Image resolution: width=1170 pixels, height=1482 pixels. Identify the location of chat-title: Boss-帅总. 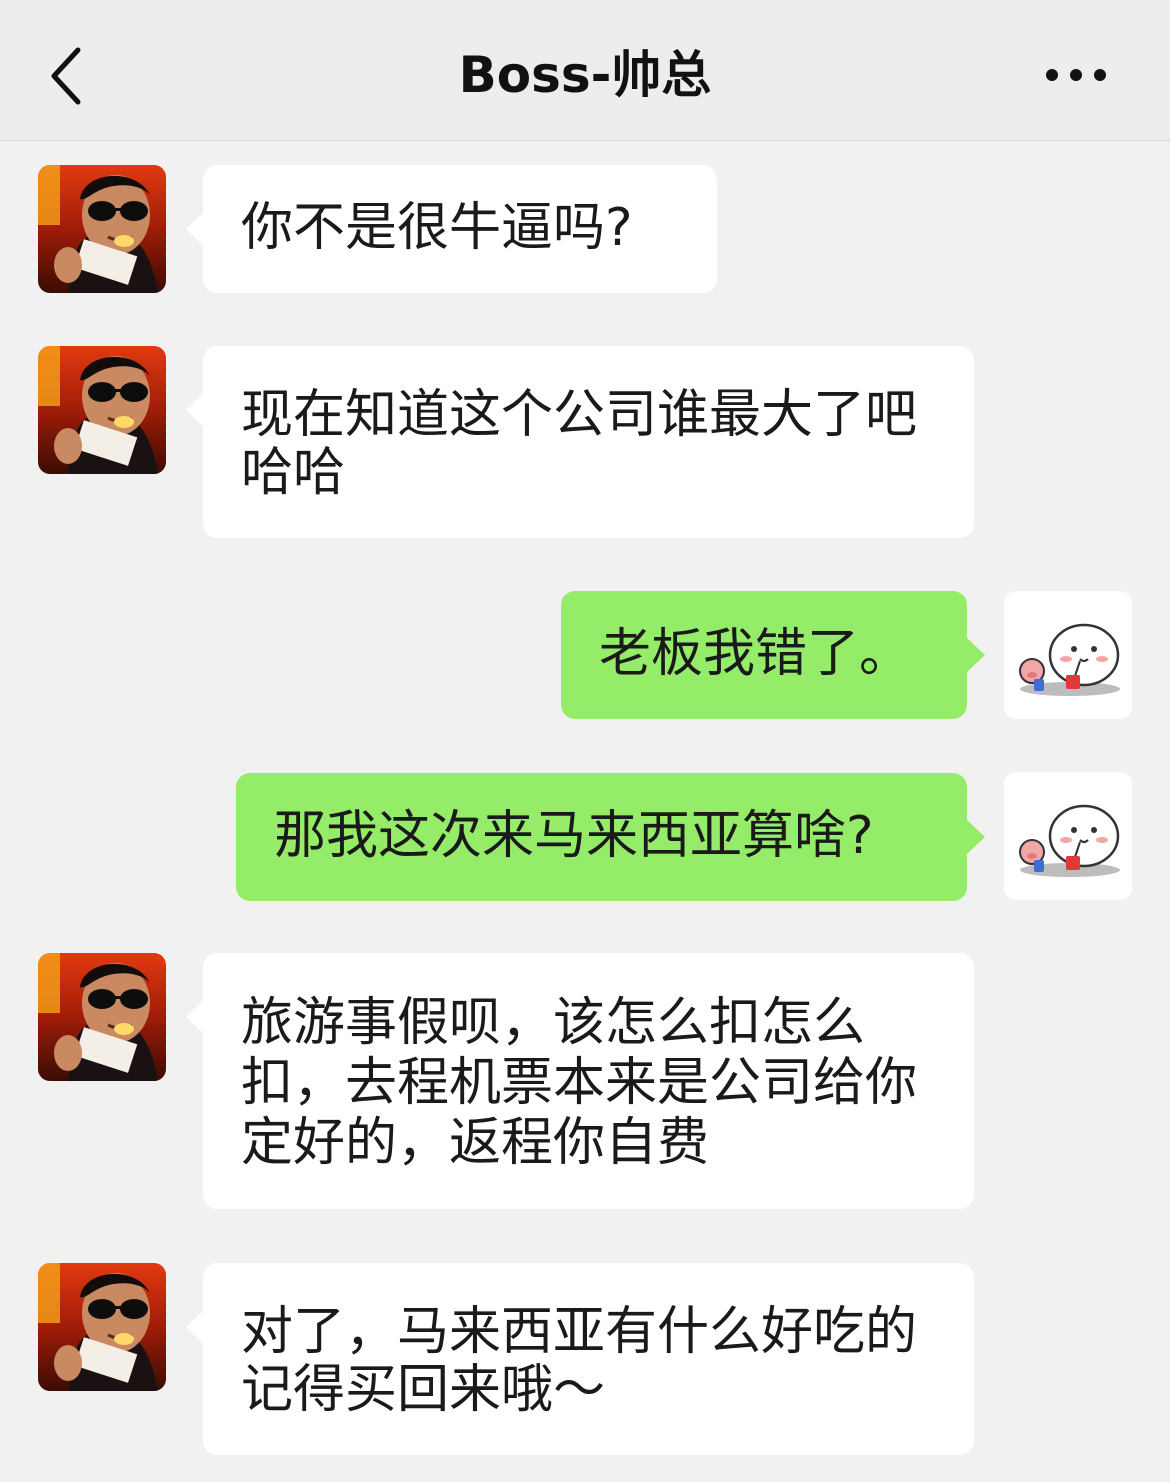
(585, 75).